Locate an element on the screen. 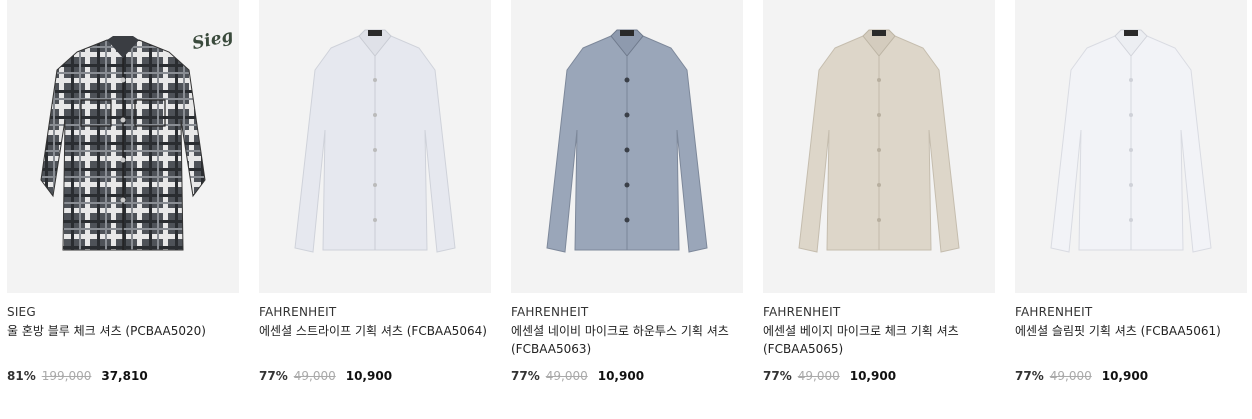 This screenshot has height=419, width=1252. product-image: Sieg is located at coordinates (123, 146).